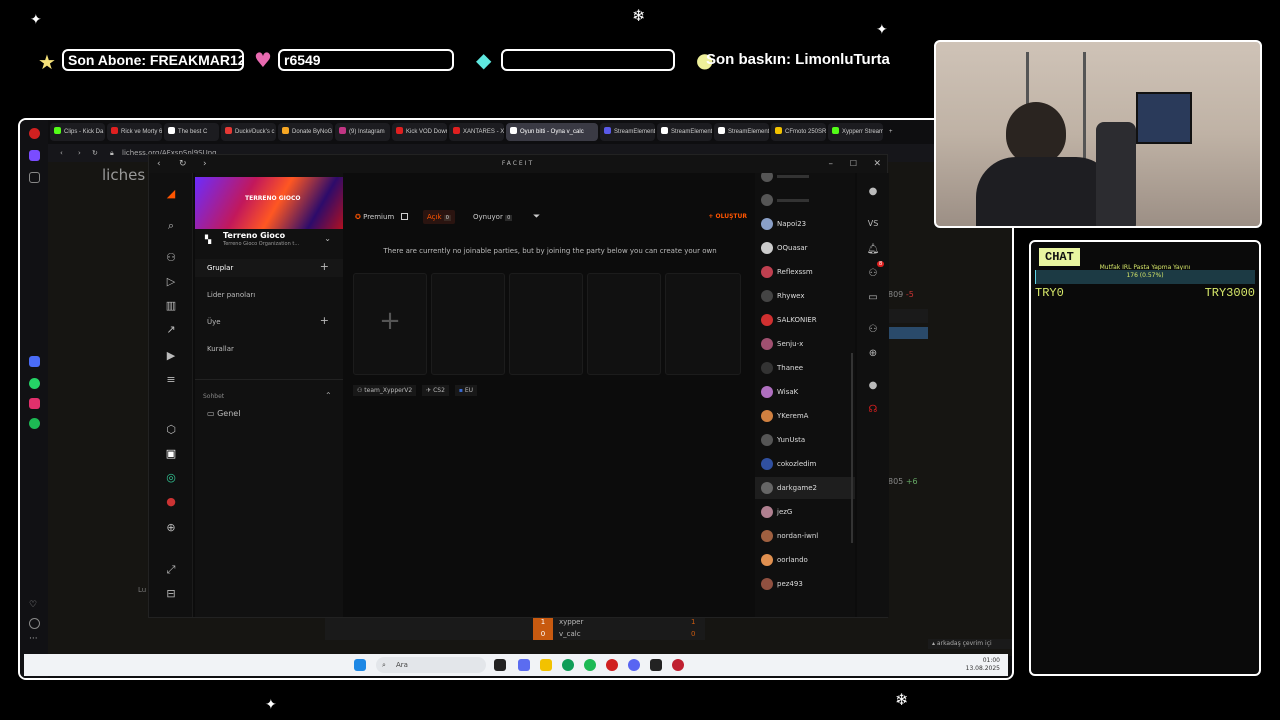  What do you see at coordinates (79, 153) in the screenshot?
I see `forward-icon: ›` at bounding box center [79, 153].